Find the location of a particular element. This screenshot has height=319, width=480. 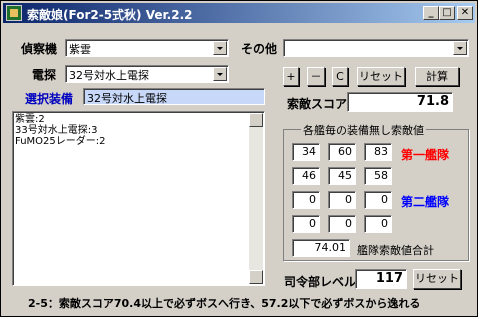

reset-button: リセット is located at coordinates (381, 76).